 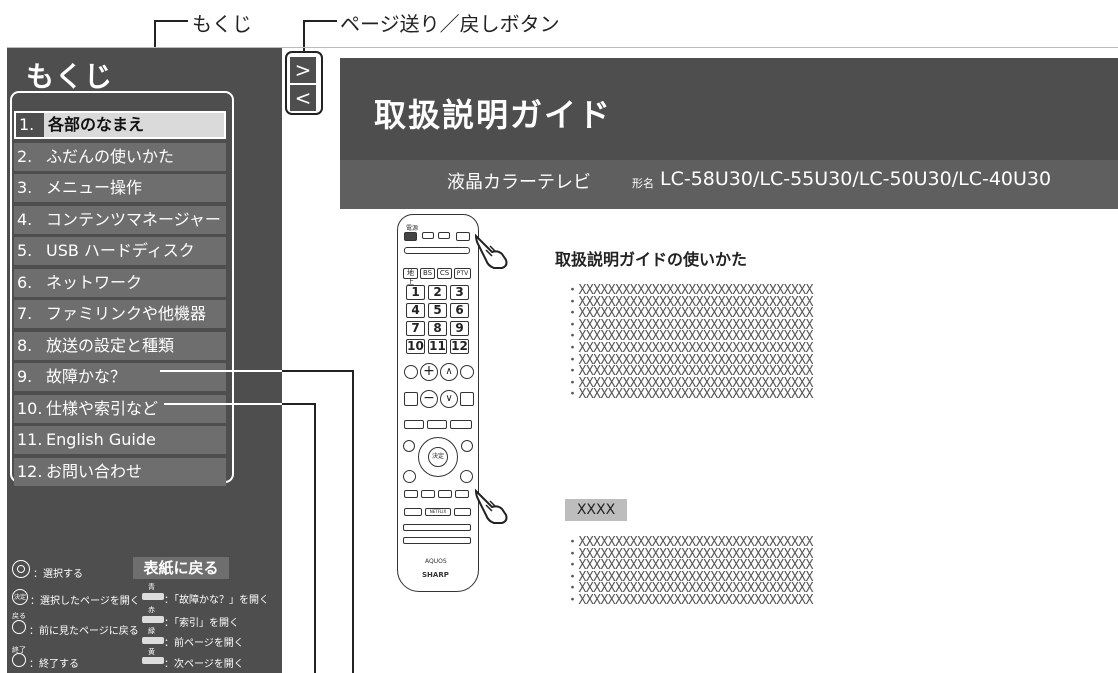 What do you see at coordinates (303, 98) in the screenshot?
I see `prev-page-button: <` at bounding box center [303, 98].